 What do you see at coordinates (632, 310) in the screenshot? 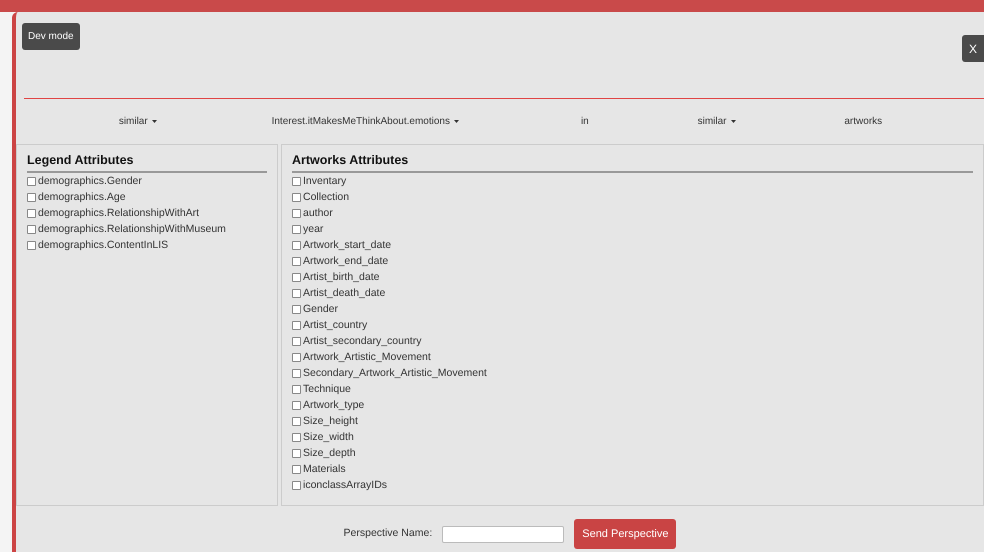
I see `checkbox-item: Gender` at bounding box center [632, 310].